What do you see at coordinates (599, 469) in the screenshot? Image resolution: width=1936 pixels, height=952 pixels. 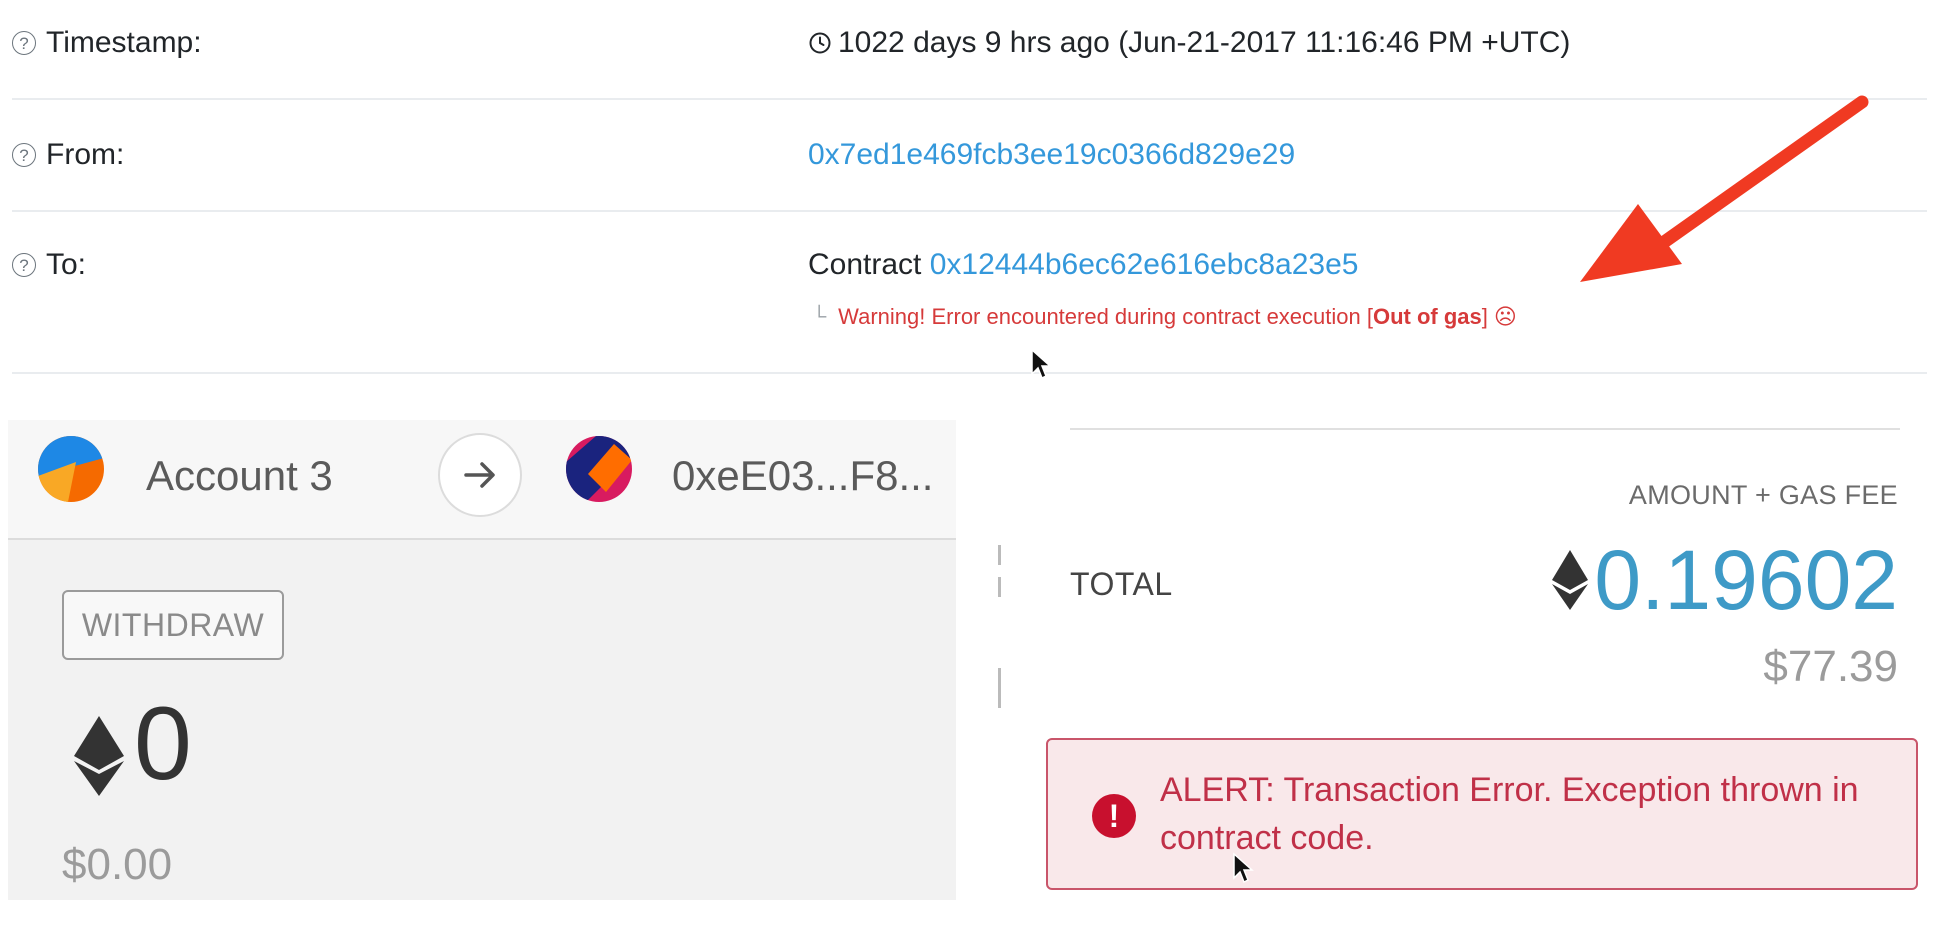 I see `recipient-avatar` at bounding box center [599, 469].